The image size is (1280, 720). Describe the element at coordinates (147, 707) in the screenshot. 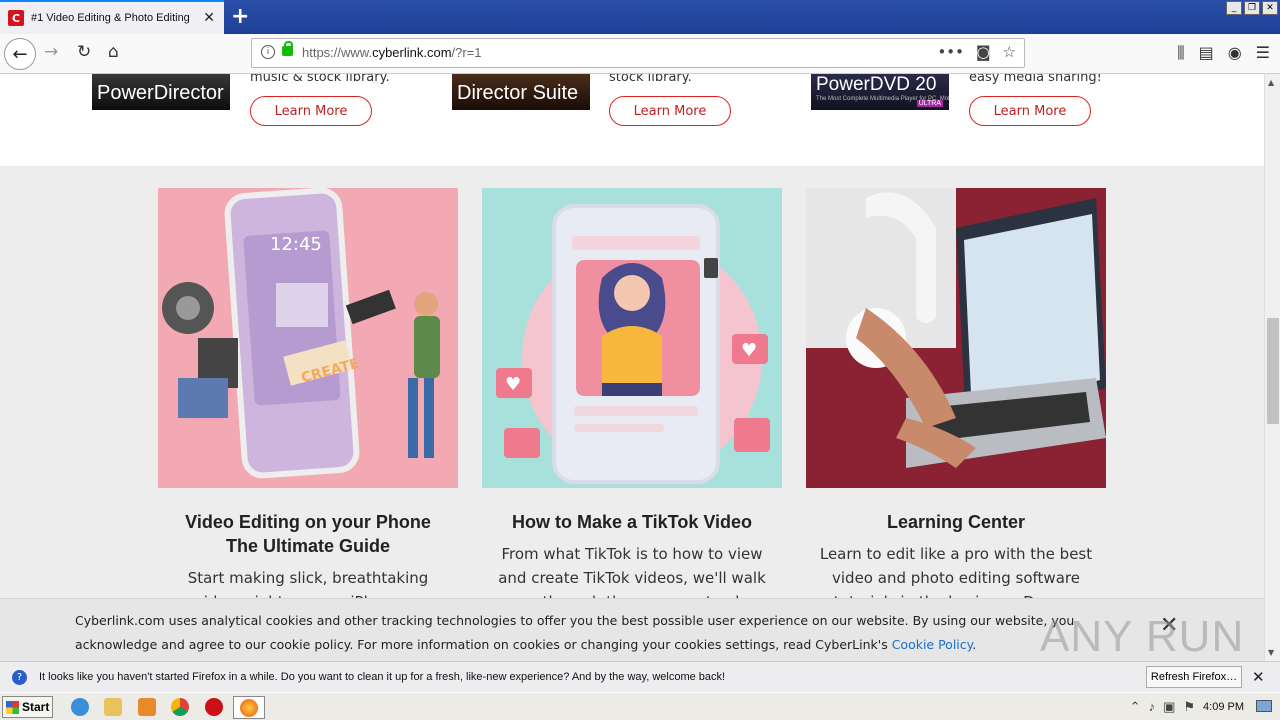

I see `media-player-icon` at that location.